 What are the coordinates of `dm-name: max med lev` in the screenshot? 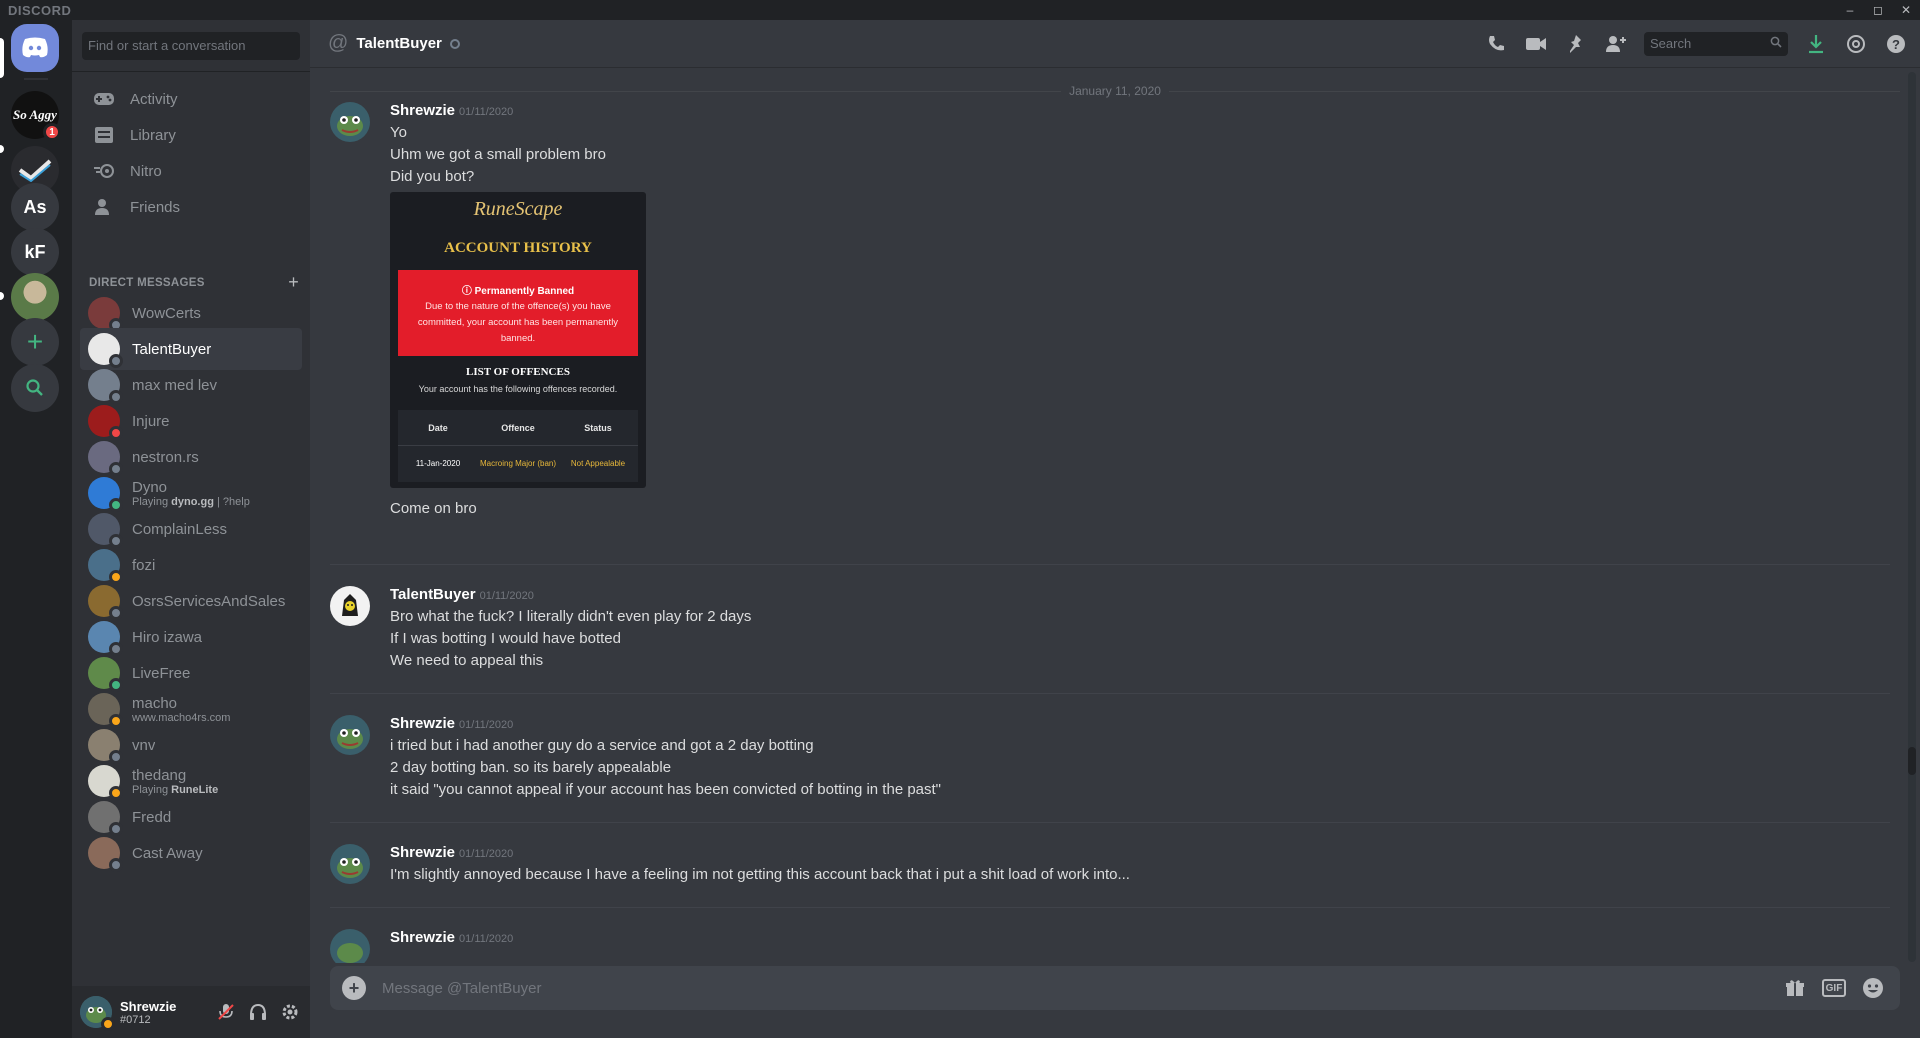 It's located at (175, 385).